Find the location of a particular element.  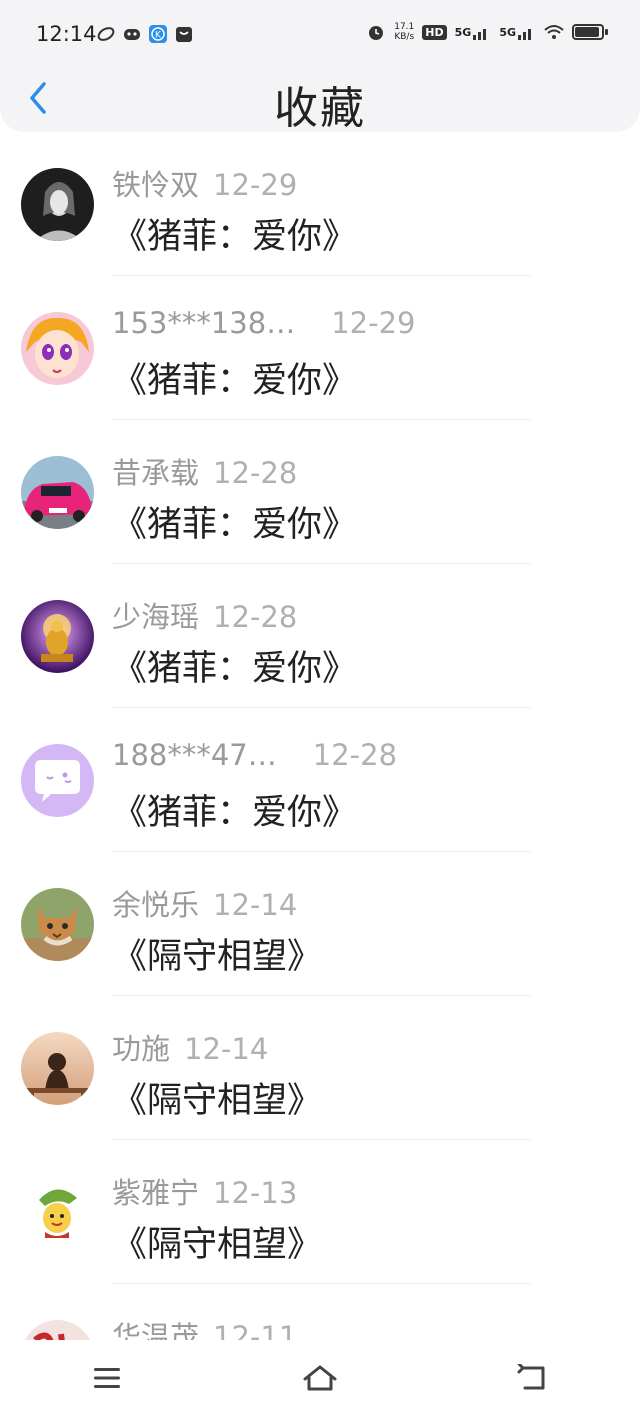

list-item: 少海瑶 12-28 《猪菲：爱你》 is located at coordinates (320, 636).